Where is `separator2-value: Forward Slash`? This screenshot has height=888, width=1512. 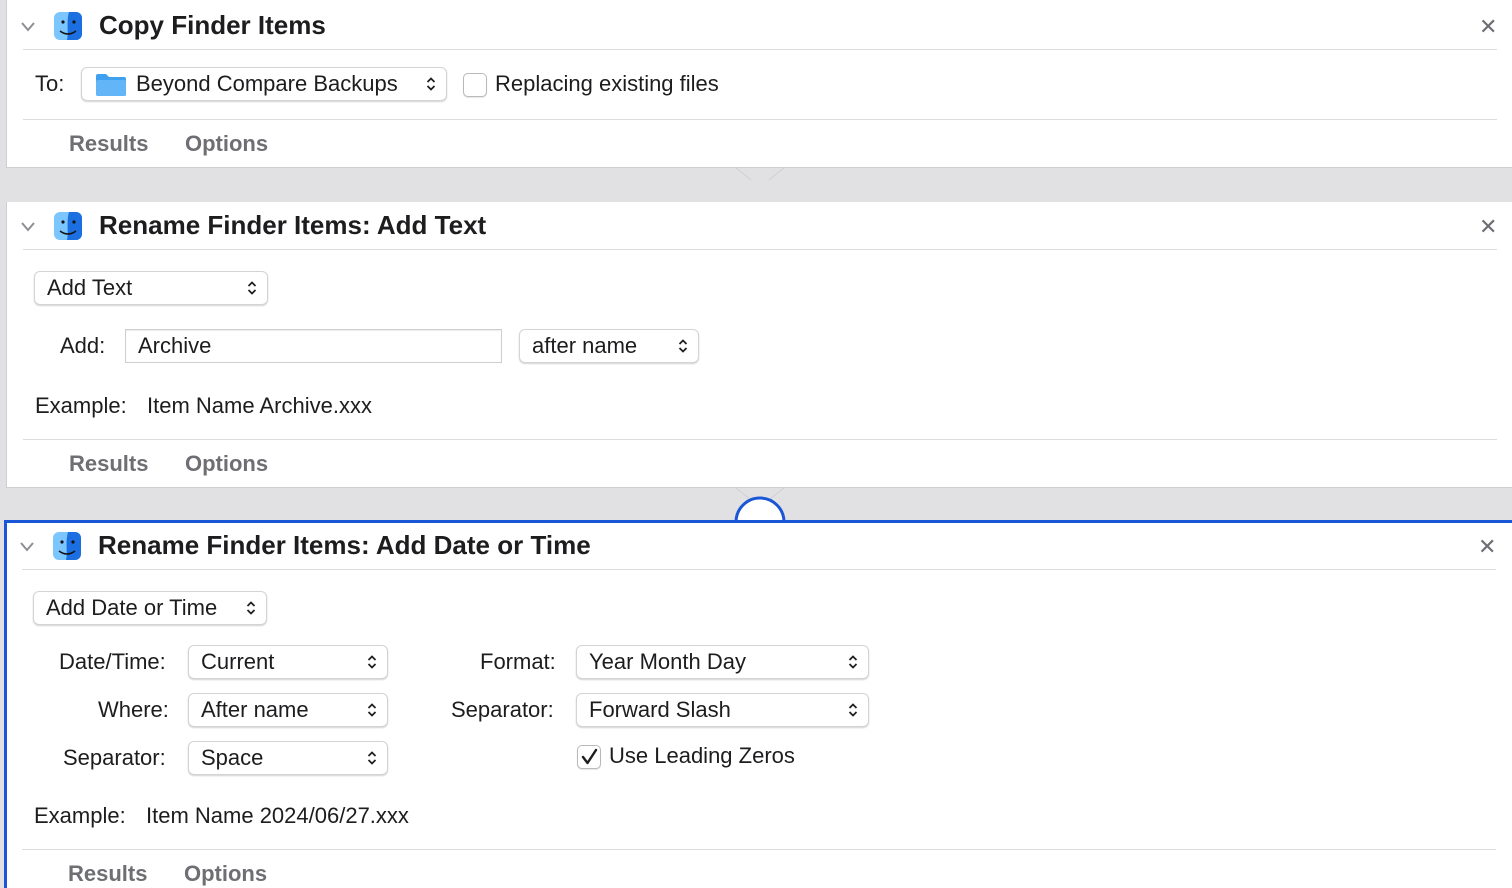 separator2-value: Forward Slash is located at coordinates (660, 709).